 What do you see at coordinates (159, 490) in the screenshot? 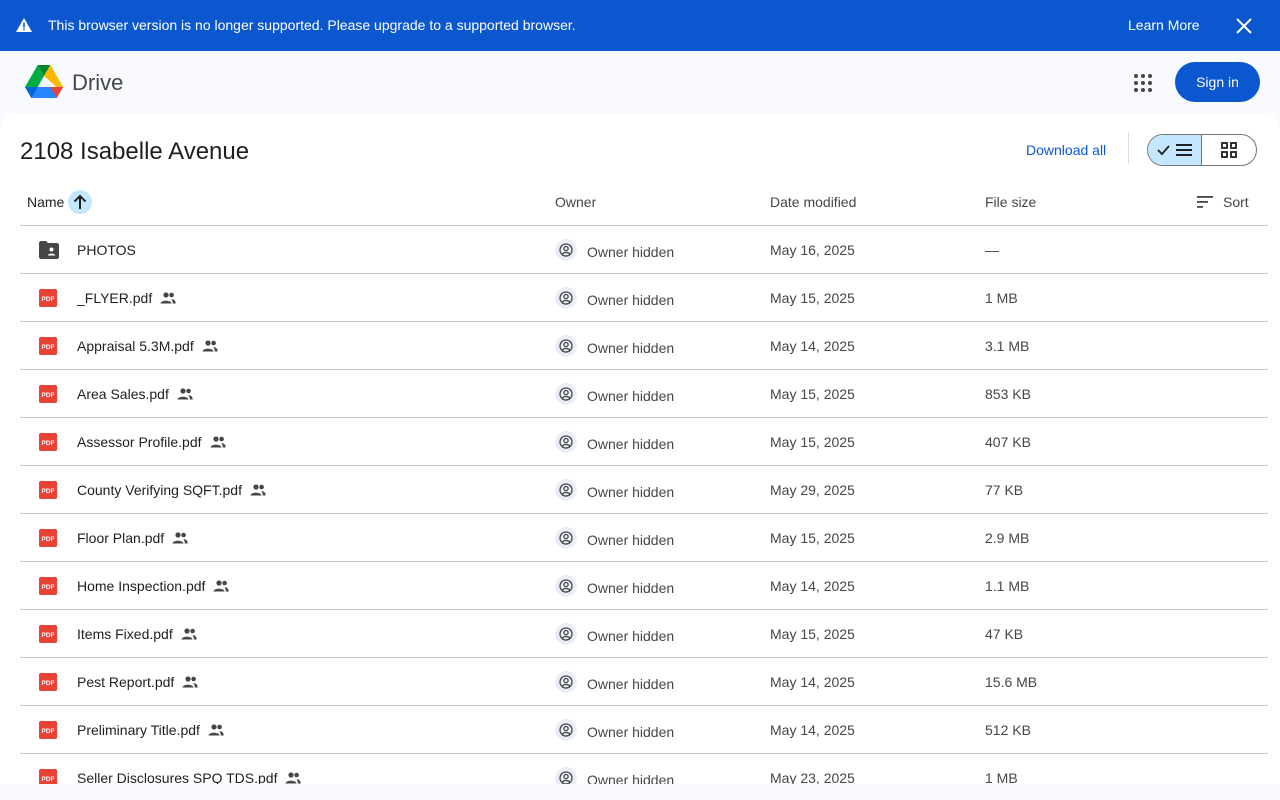
I see `file-name: County Verifying SQFT.pdf` at bounding box center [159, 490].